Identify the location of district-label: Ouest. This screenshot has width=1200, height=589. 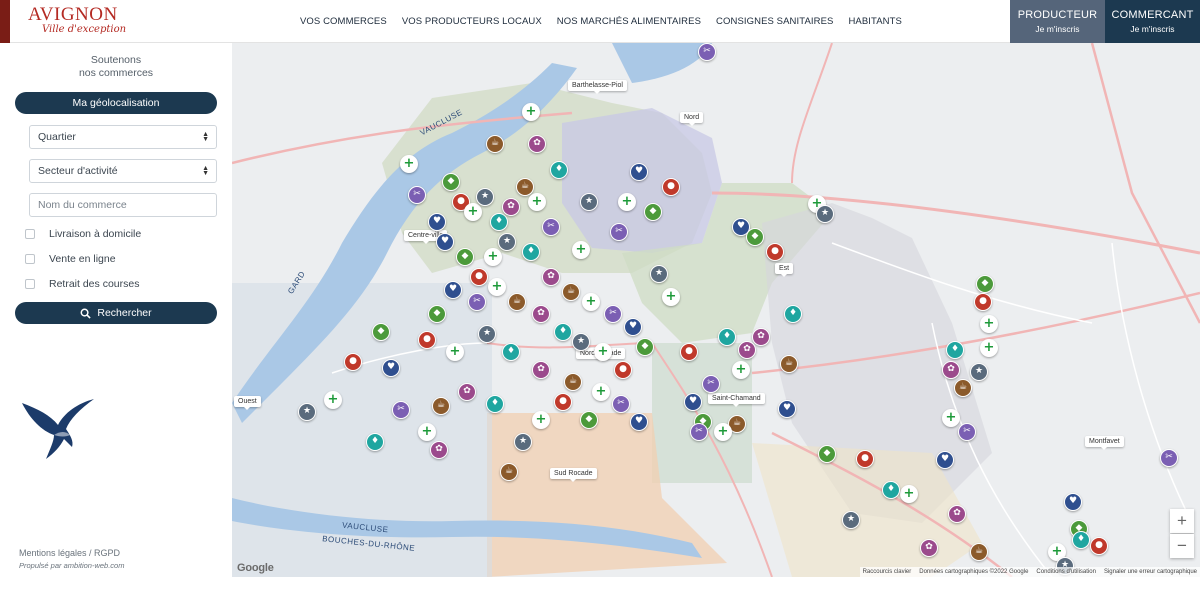
(247, 403).